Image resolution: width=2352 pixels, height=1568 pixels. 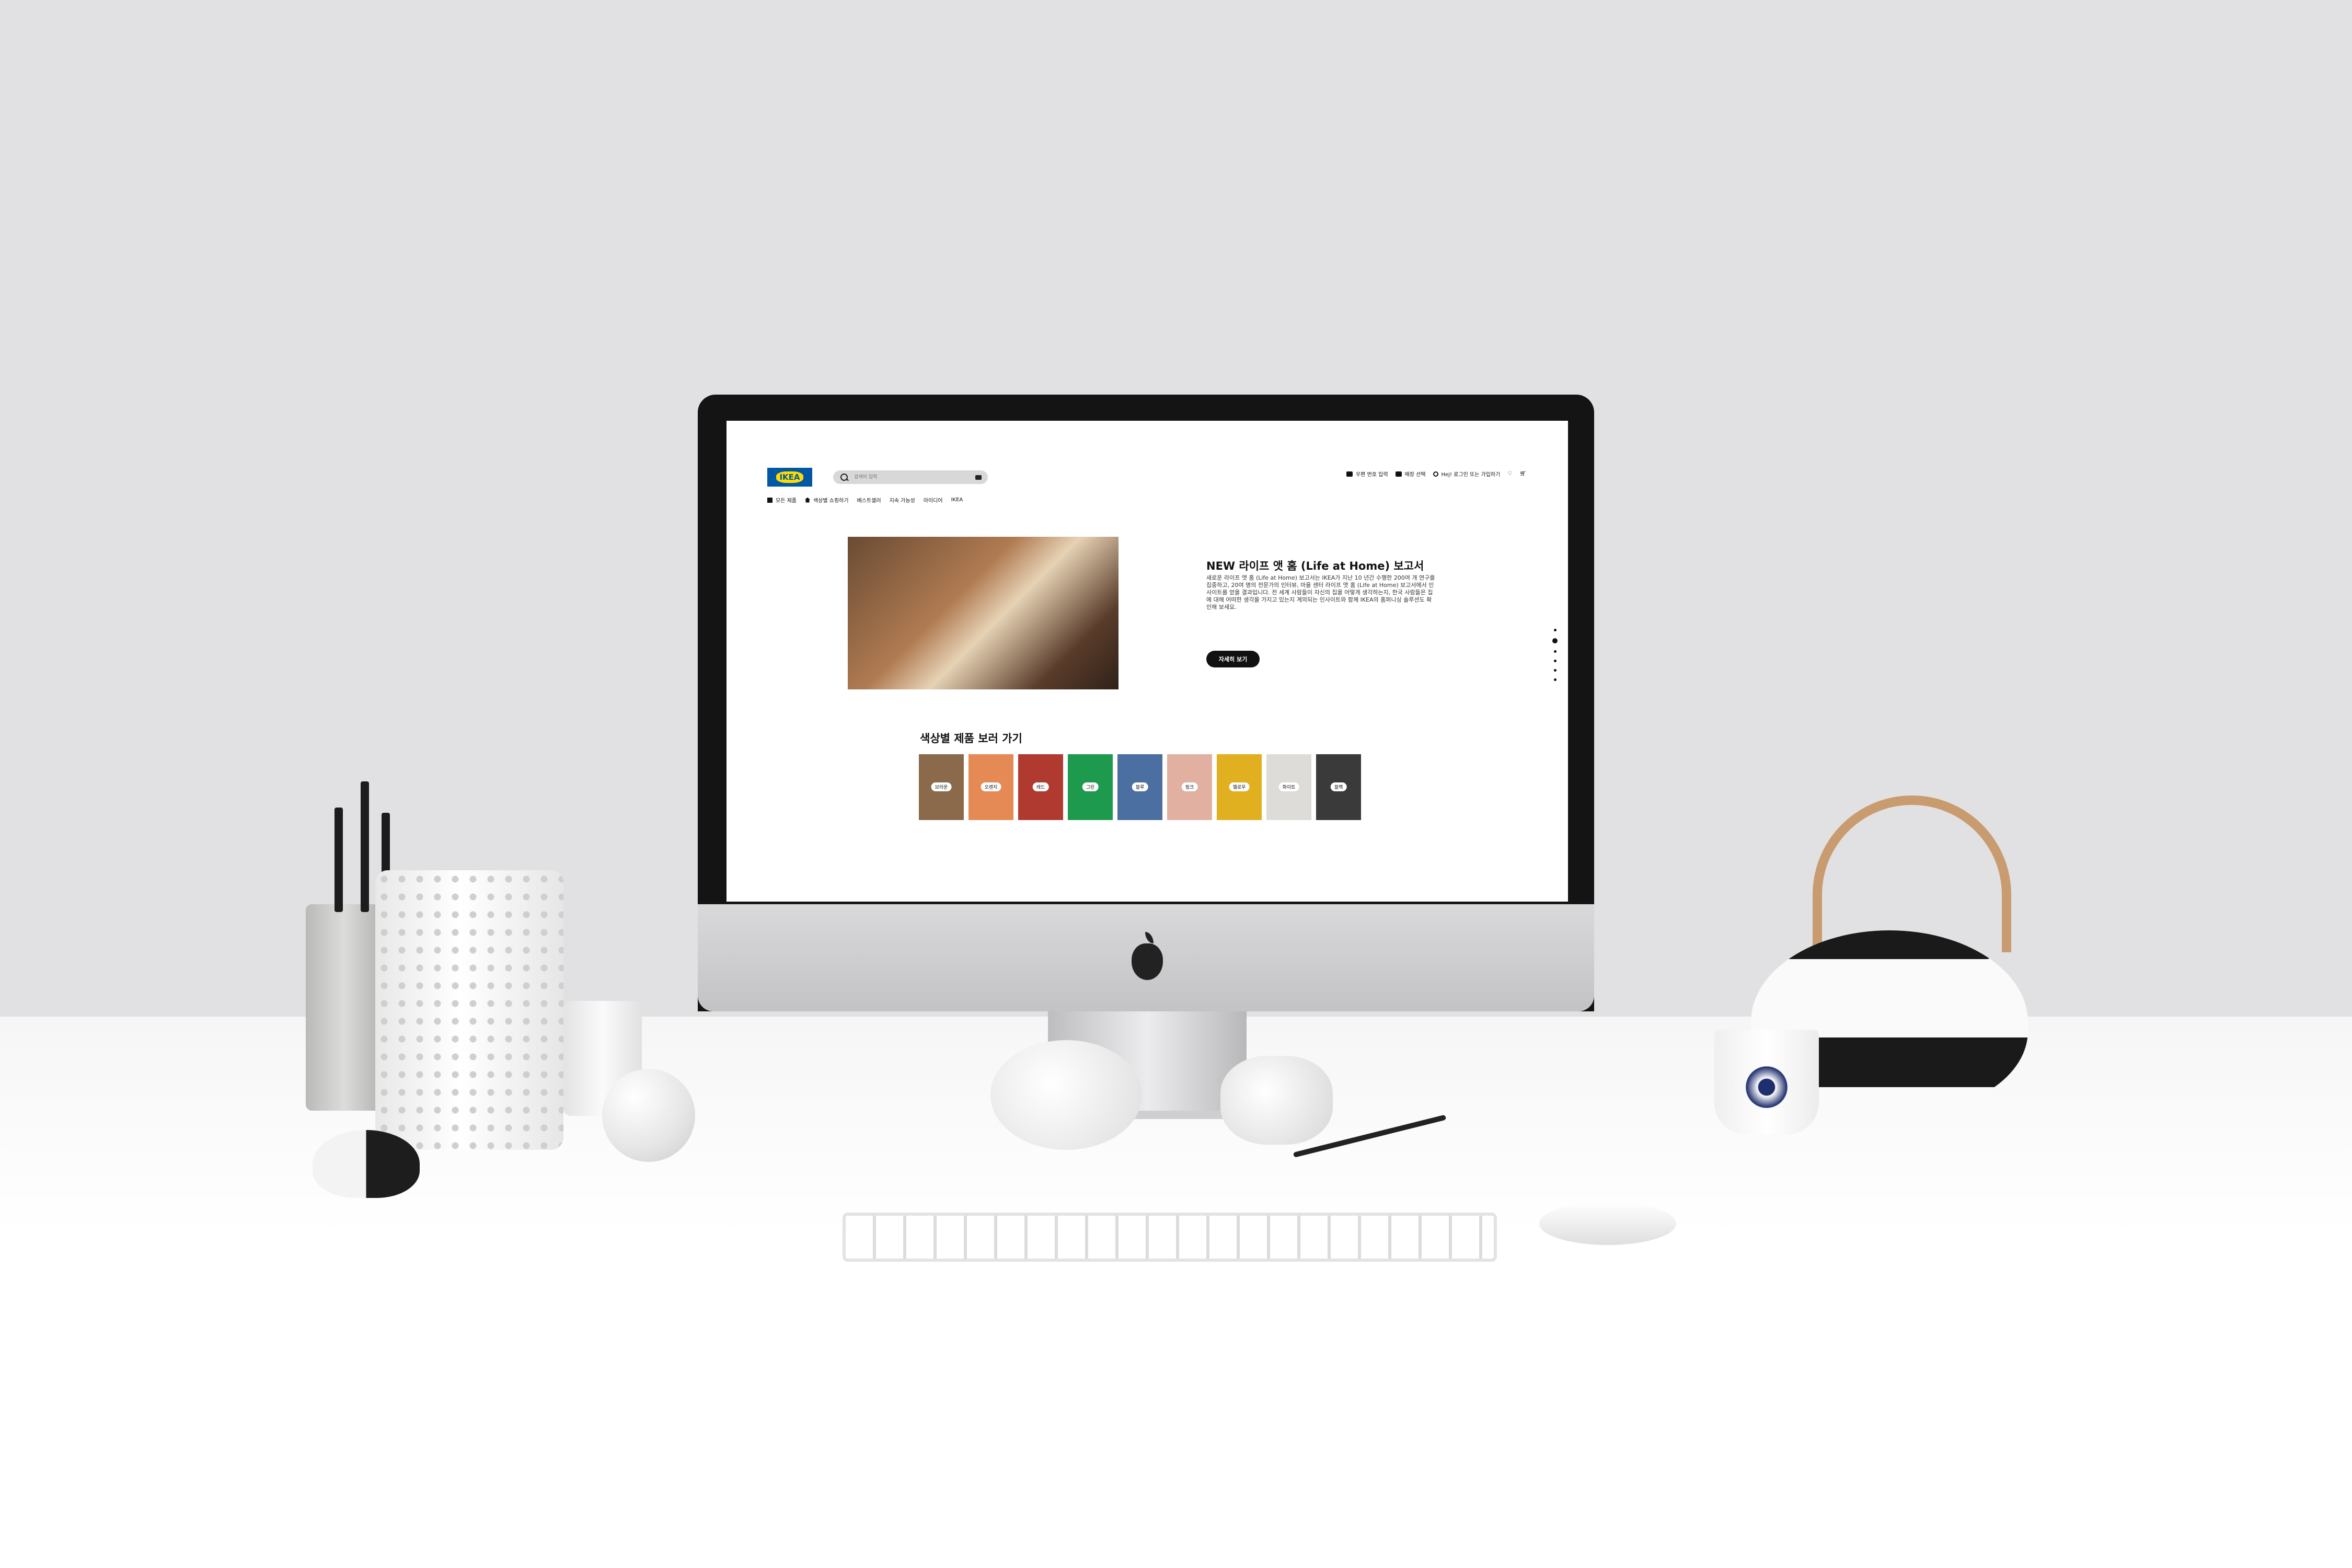 What do you see at coordinates (1147, 956) in the screenshot?
I see `apple-logo-icon` at bounding box center [1147, 956].